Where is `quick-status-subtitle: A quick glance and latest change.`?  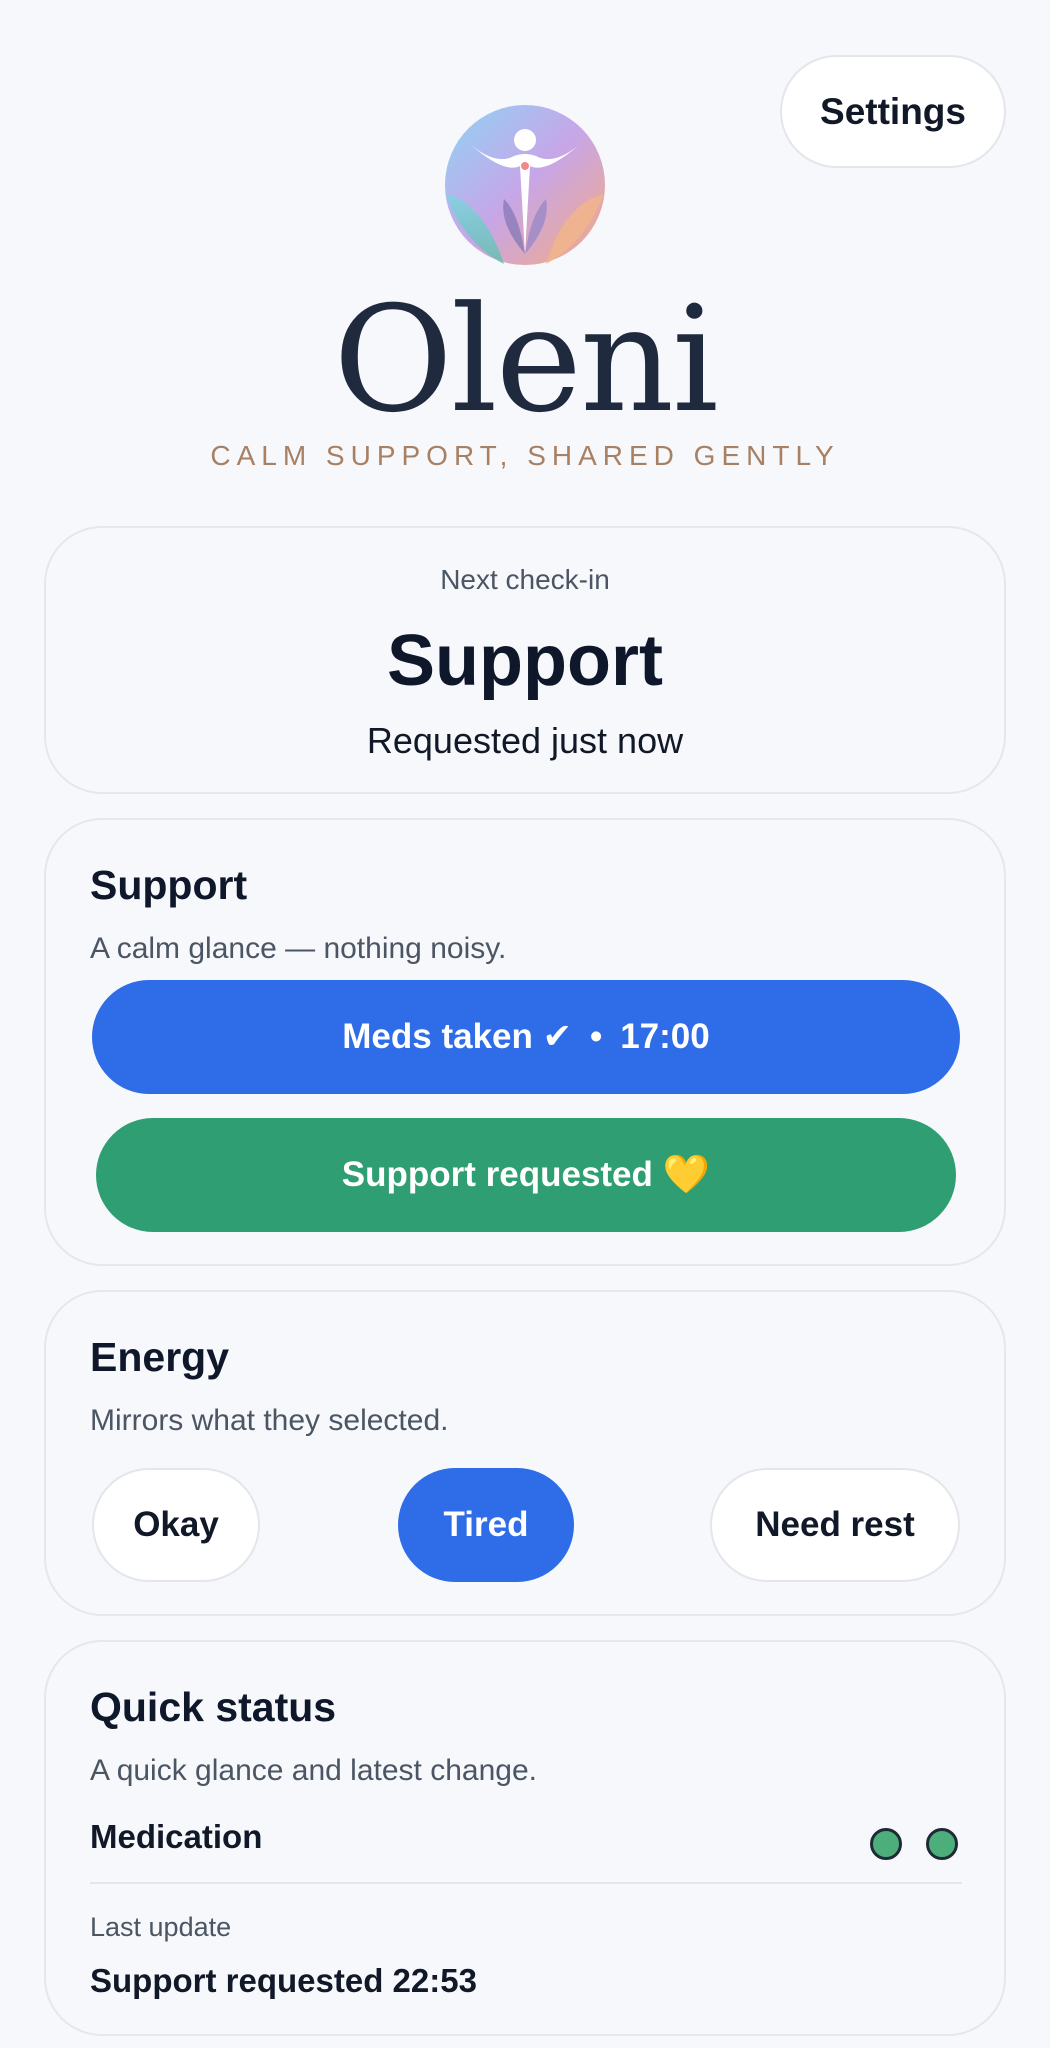
quick-status-subtitle: A quick glance and latest change. is located at coordinates (313, 1770).